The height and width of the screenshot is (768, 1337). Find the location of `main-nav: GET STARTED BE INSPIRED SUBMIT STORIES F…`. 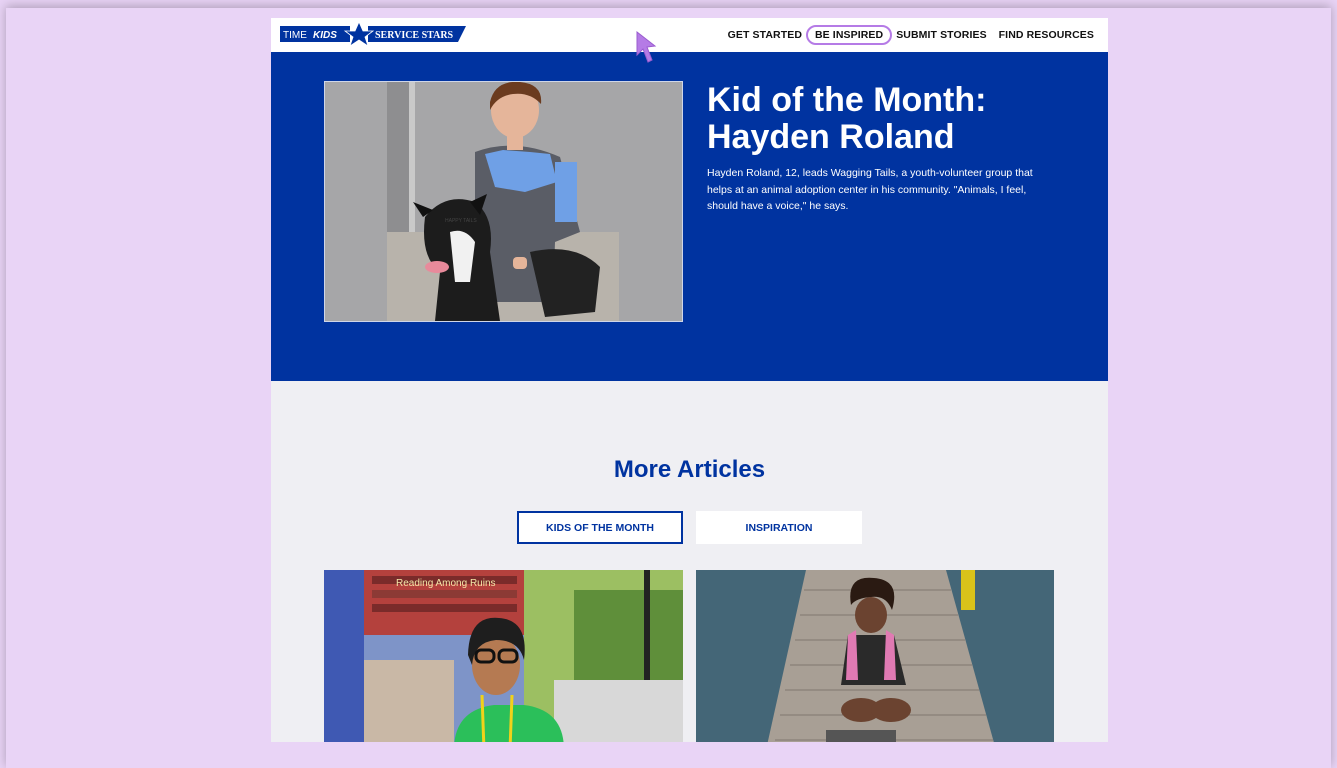

main-nav: GET STARTED BE INSPIRED SUBMIT STORIES F… is located at coordinates (911, 35).